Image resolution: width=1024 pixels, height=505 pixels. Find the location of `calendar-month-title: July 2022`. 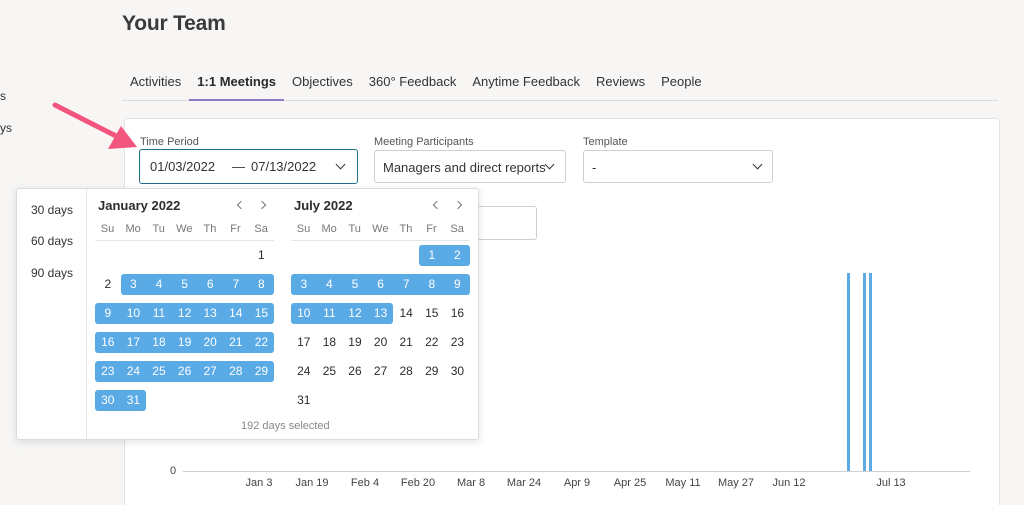

calendar-month-title: July 2022 is located at coordinates (323, 205).